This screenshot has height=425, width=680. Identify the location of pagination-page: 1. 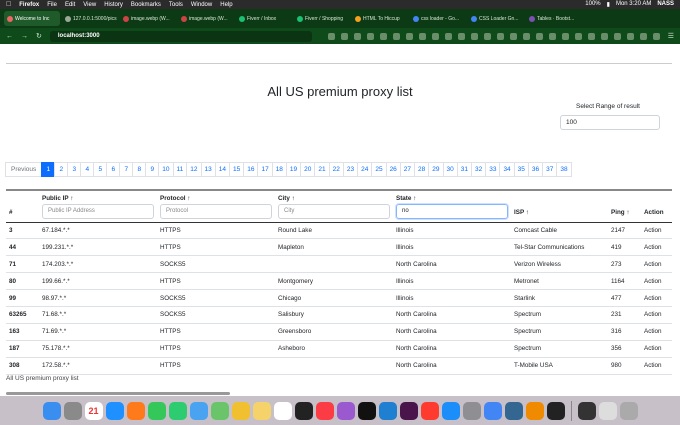
(48, 169).